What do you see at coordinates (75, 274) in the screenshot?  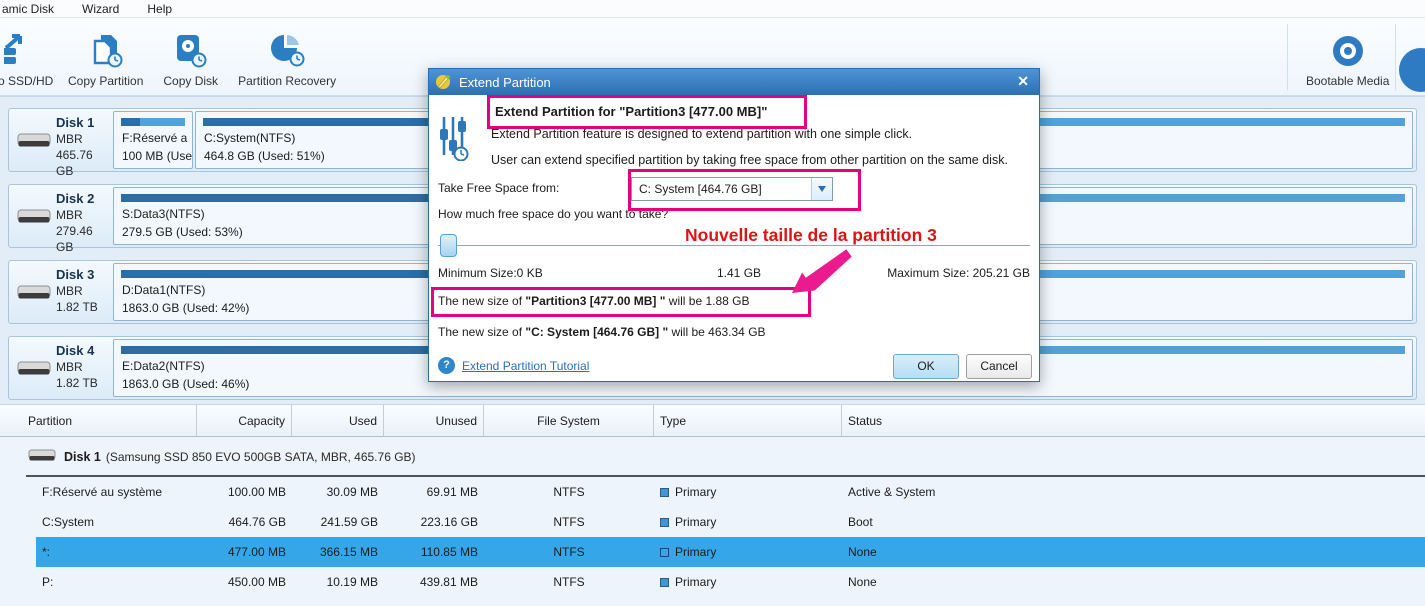 I see `disk-name: Disk 3` at bounding box center [75, 274].